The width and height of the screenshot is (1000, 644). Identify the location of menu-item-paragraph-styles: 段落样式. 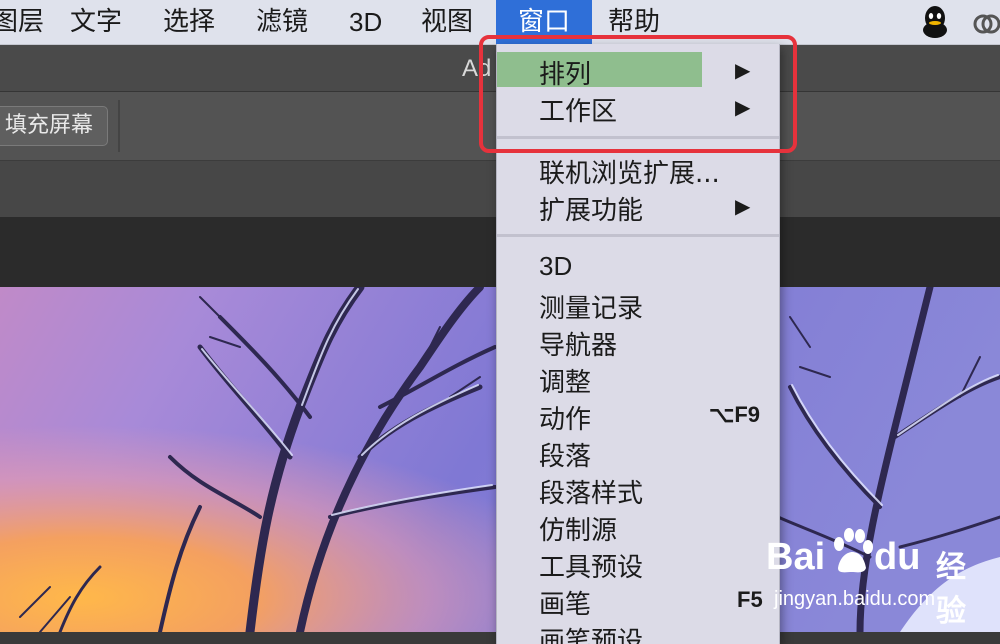
(638, 489).